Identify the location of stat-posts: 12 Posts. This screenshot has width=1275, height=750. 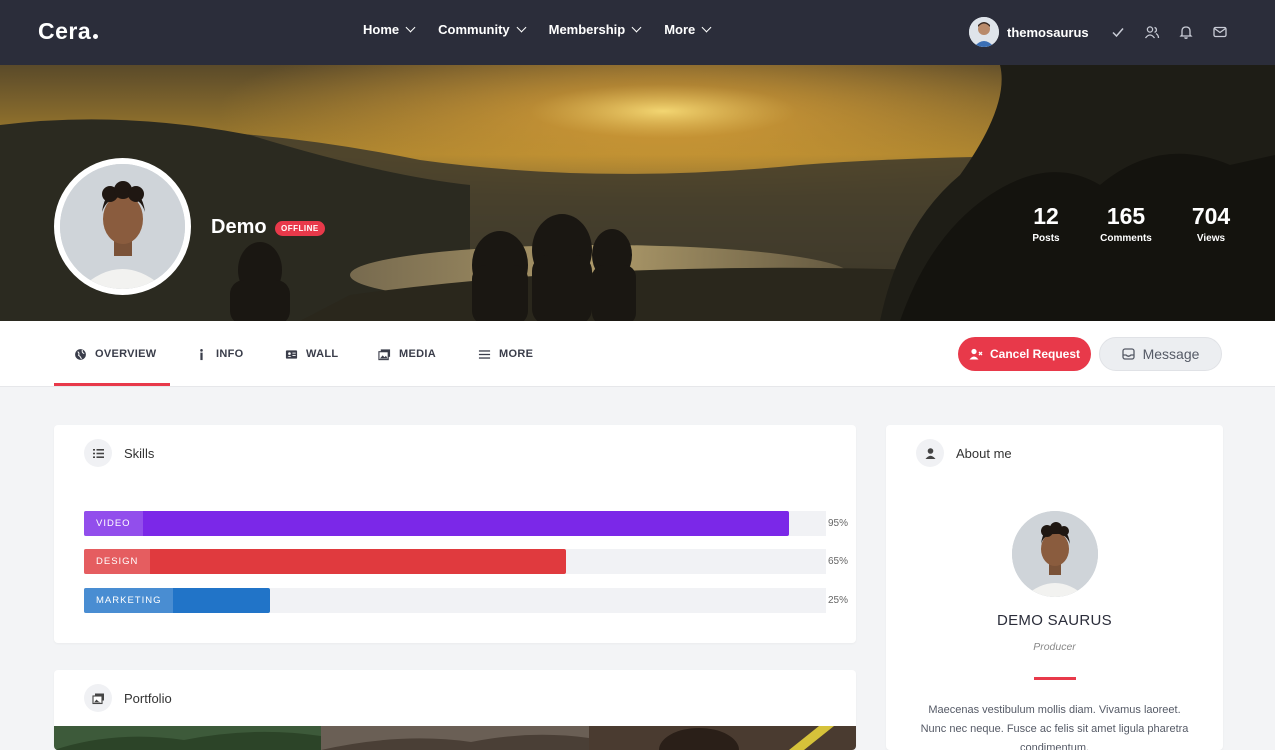
(1046, 223).